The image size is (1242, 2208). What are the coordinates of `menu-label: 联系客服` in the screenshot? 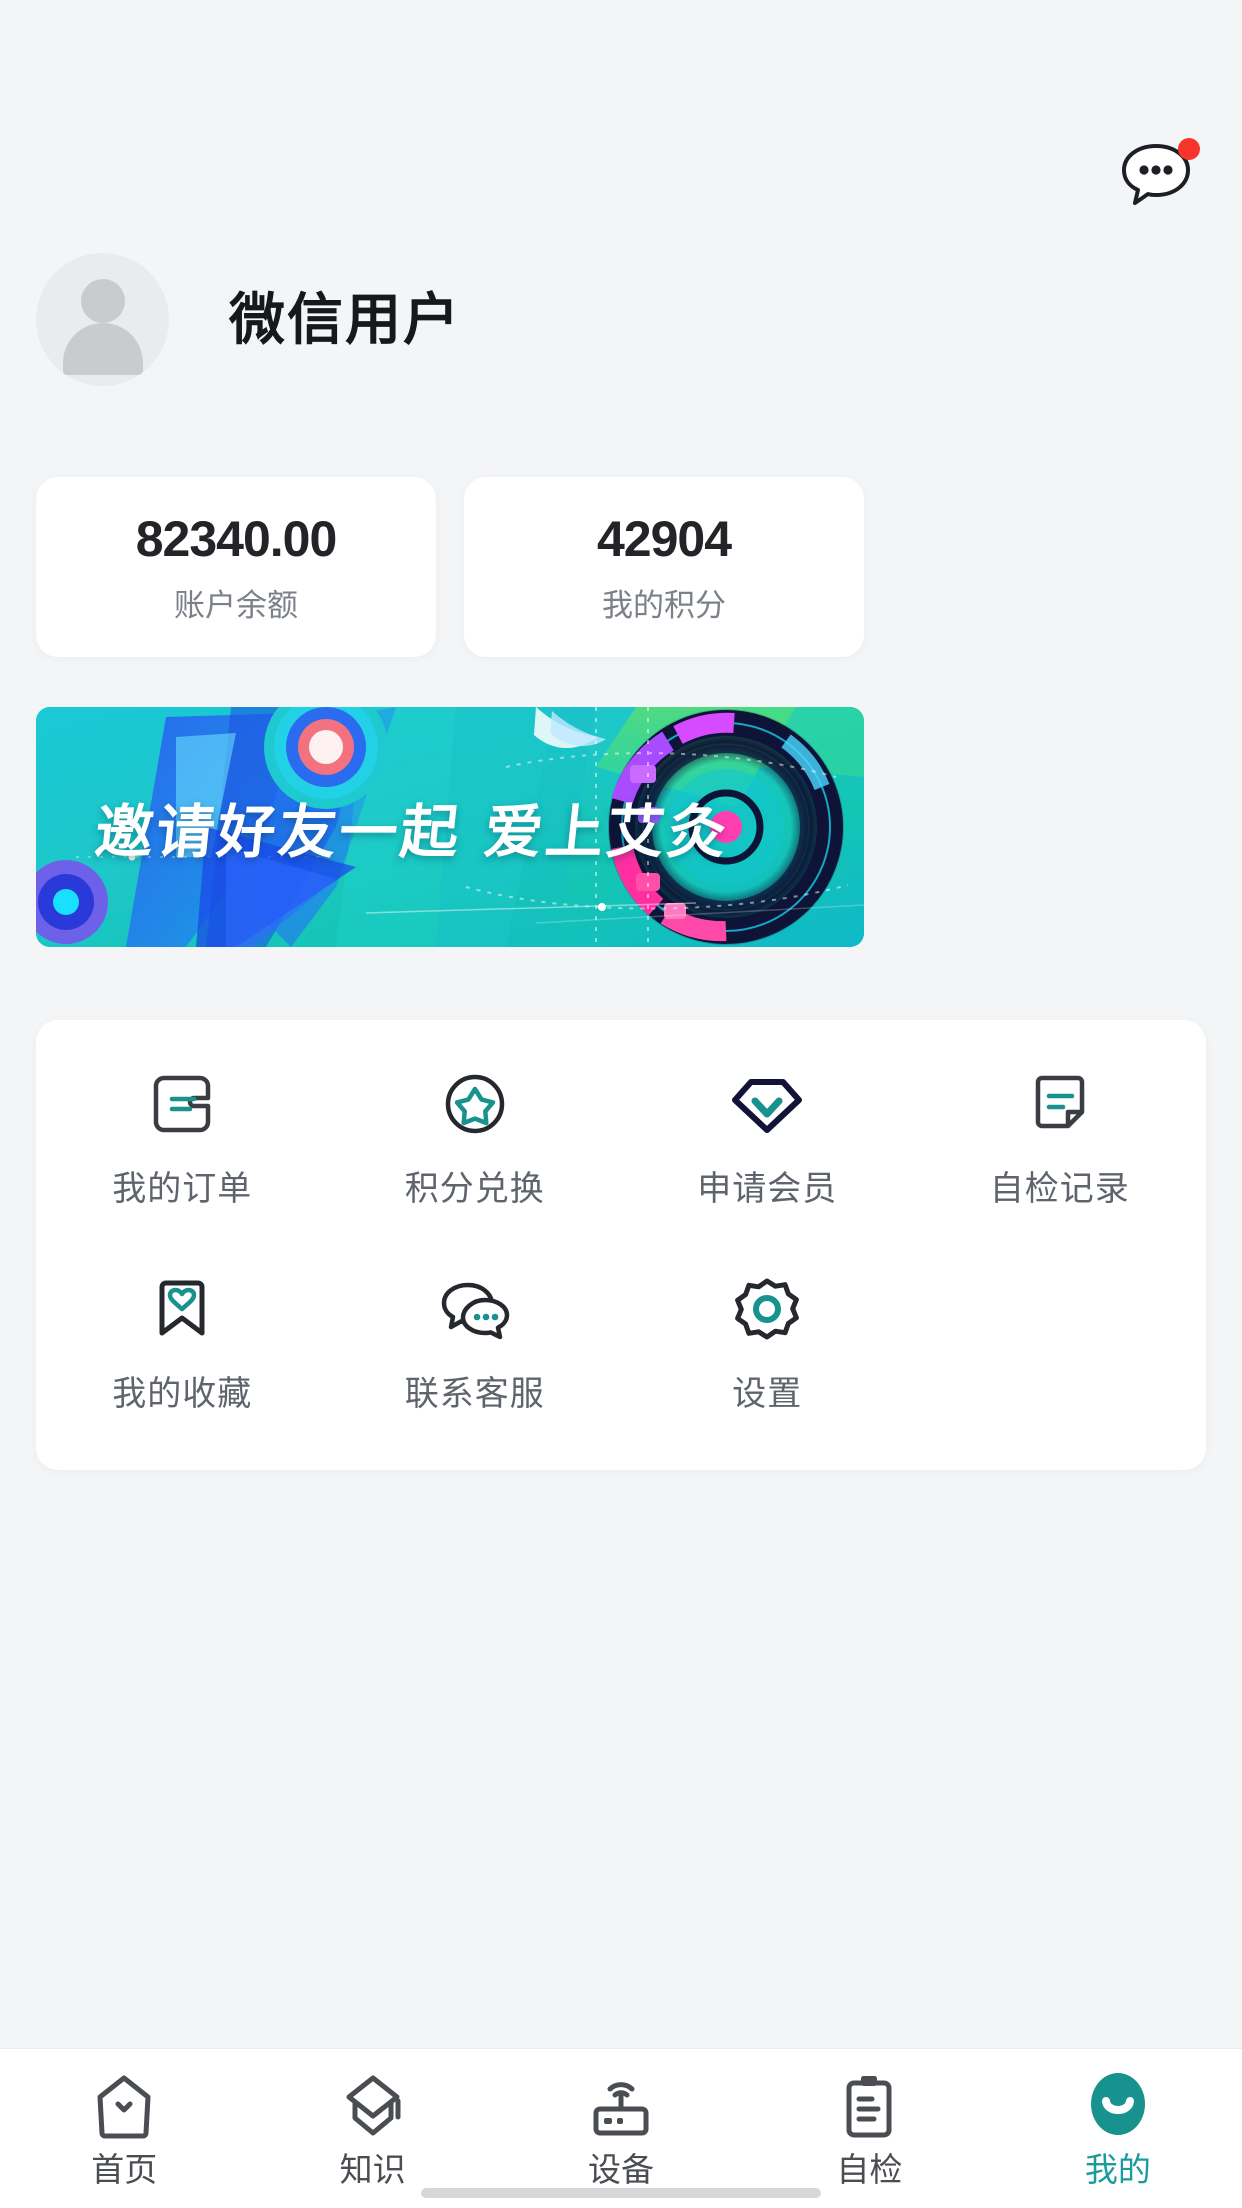 It's located at (474, 1394).